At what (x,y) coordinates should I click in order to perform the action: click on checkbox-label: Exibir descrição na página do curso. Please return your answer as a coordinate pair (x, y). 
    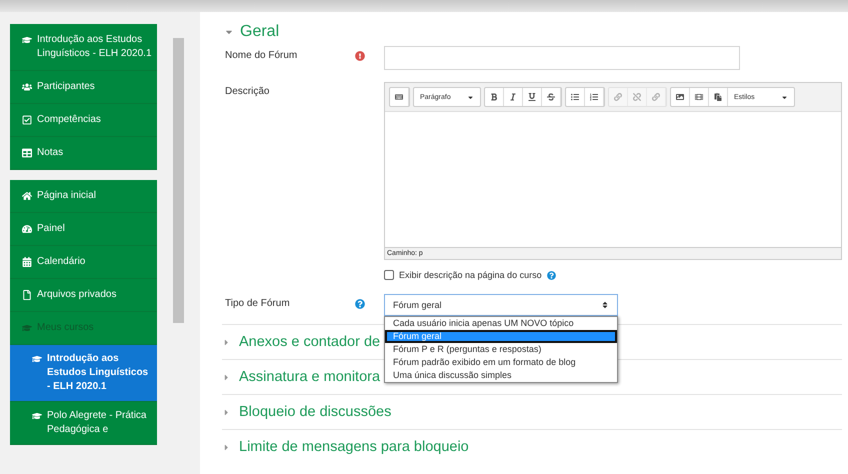
    Looking at the image, I should click on (470, 275).